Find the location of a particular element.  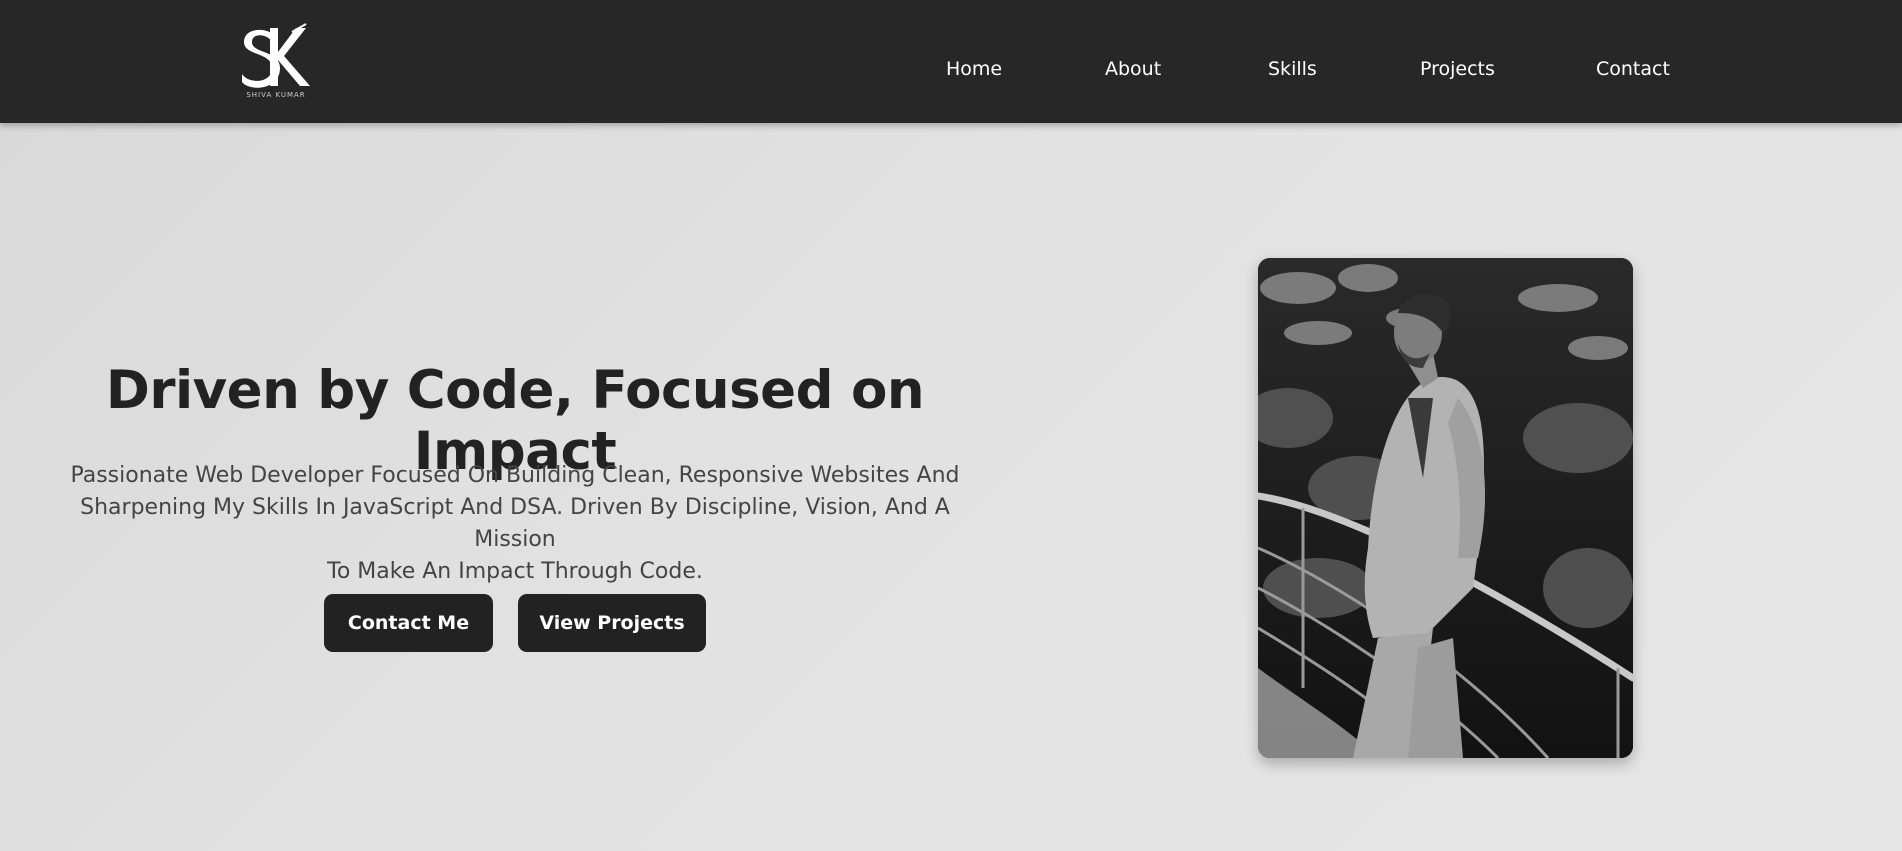

nav-item-projects: Projects is located at coordinates (1457, 69).